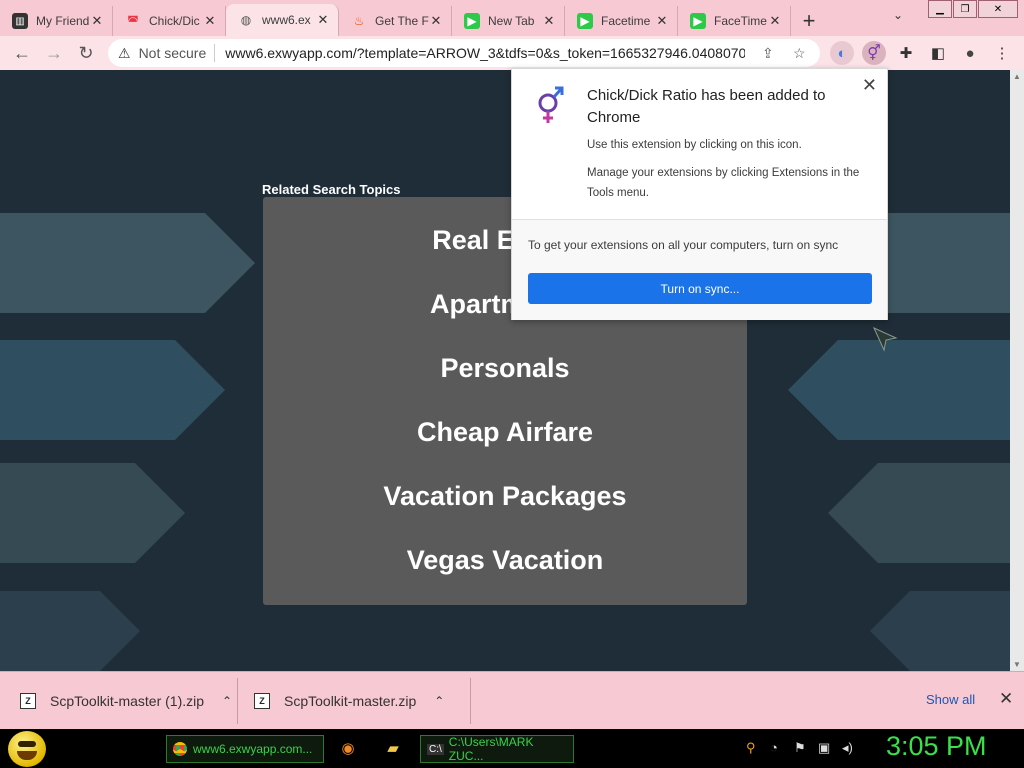 This screenshot has width=1024, height=768. What do you see at coordinates (768, 53) in the screenshot?
I see `share-icon: ⇪` at bounding box center [768, 53].